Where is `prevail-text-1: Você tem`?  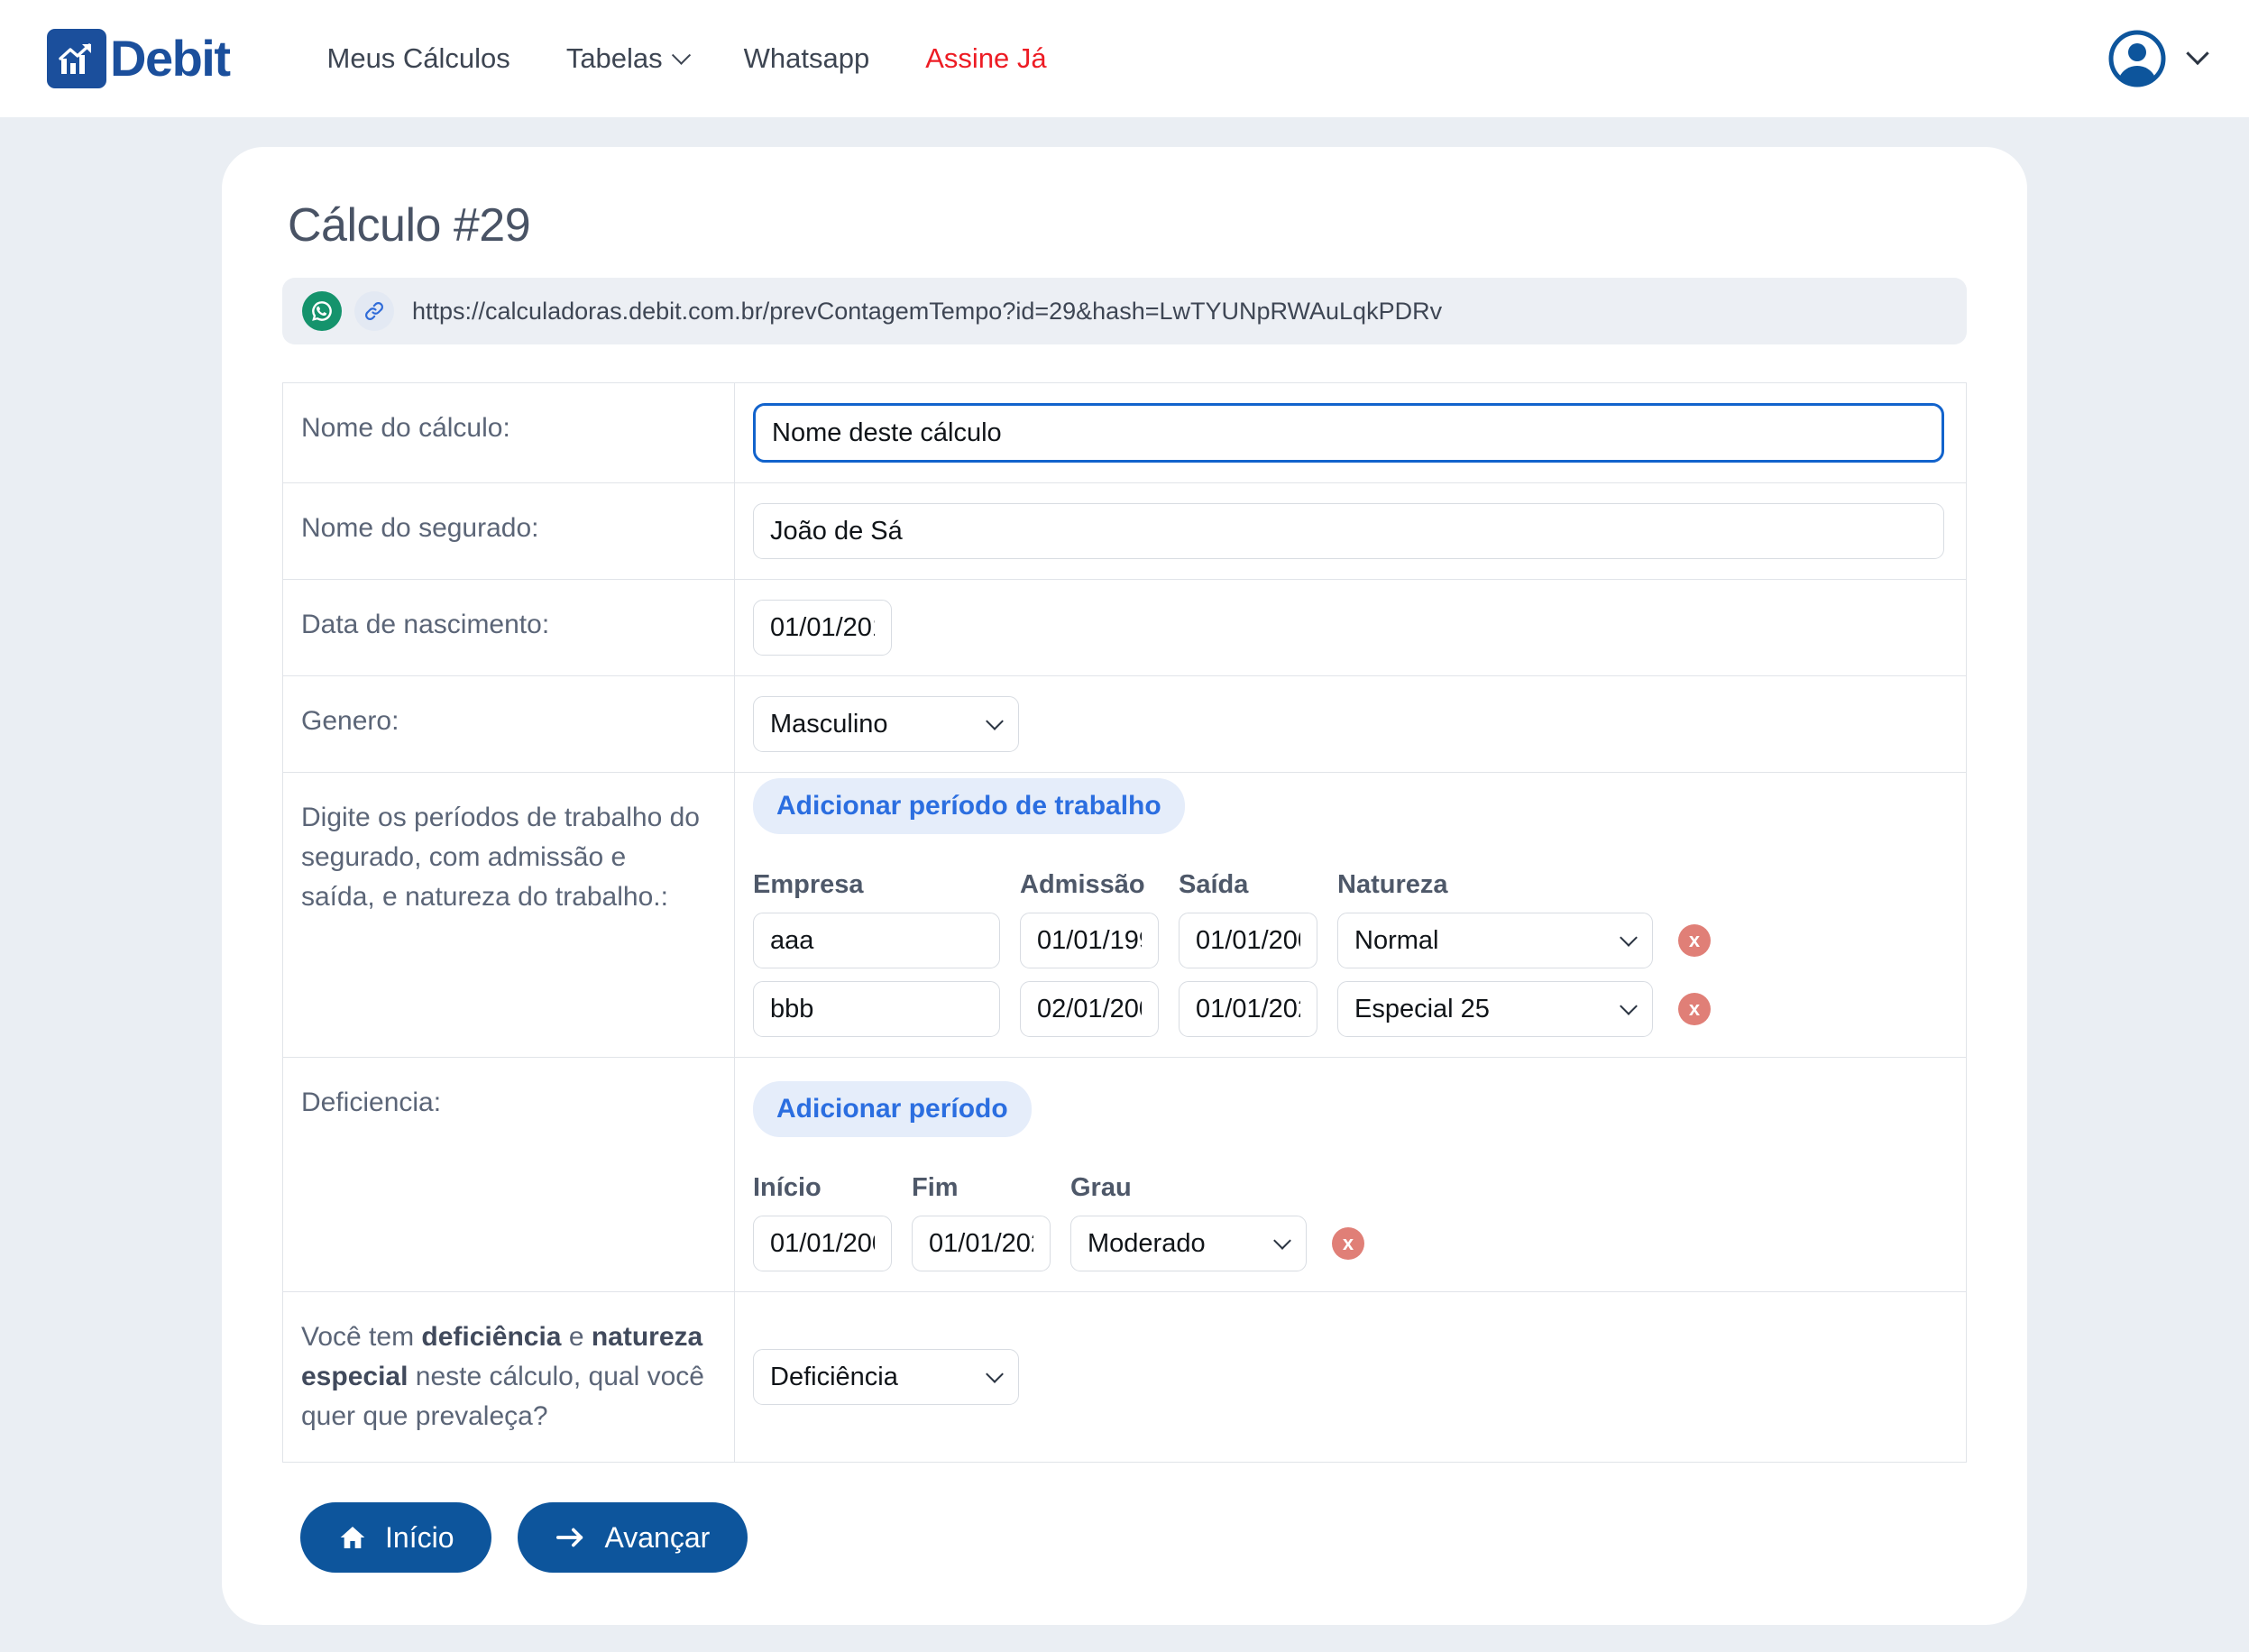 prevail-text-1: Você tem is located at coordinates (361, 1337).